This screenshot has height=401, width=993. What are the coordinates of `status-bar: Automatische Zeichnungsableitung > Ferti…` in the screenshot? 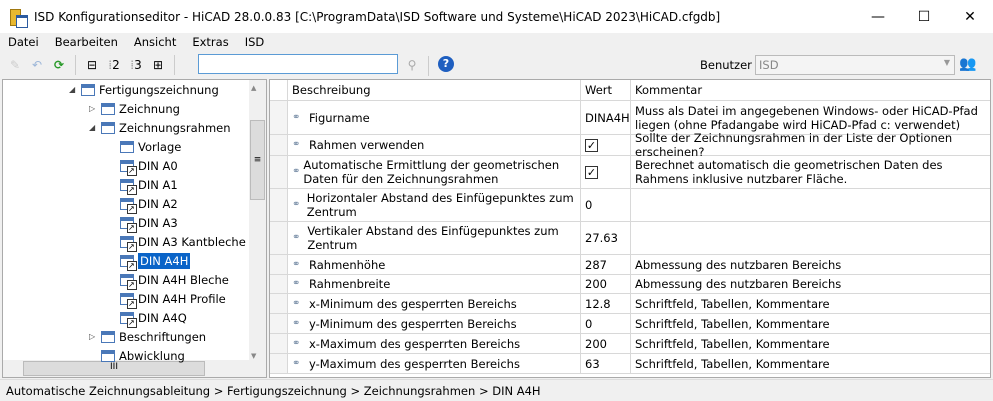 It's located at (496, 390).